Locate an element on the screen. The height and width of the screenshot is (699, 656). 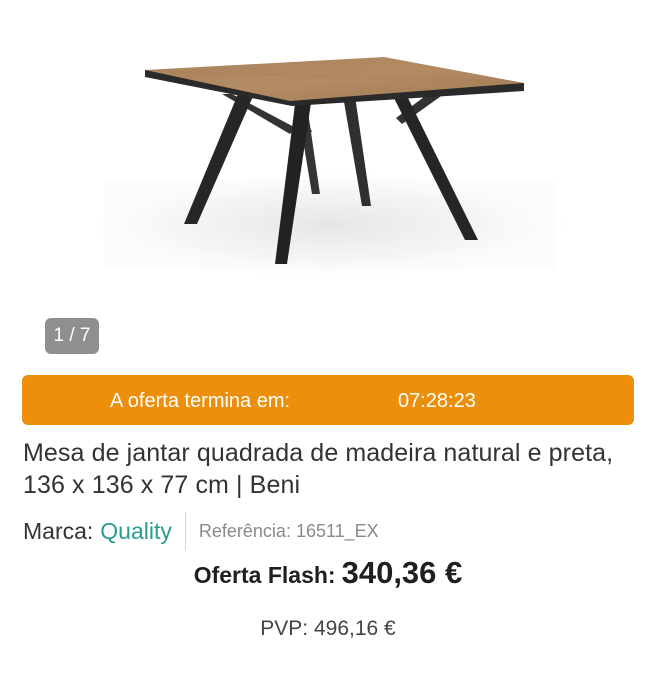
offer-ends-label: A oferta termina em: is located at coordinates (200, 401).